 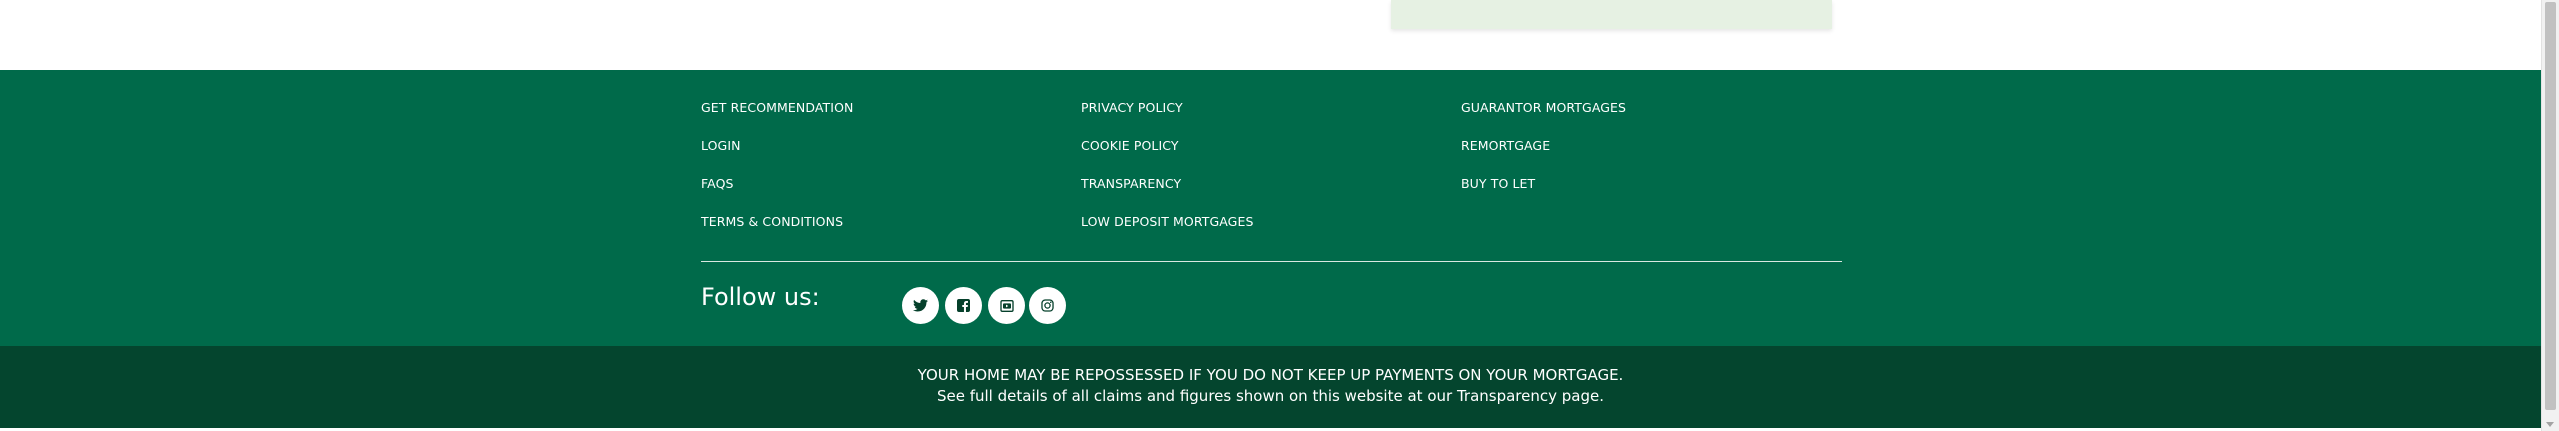 I want to click on instagram-icon, so click(x=1047, y=305).